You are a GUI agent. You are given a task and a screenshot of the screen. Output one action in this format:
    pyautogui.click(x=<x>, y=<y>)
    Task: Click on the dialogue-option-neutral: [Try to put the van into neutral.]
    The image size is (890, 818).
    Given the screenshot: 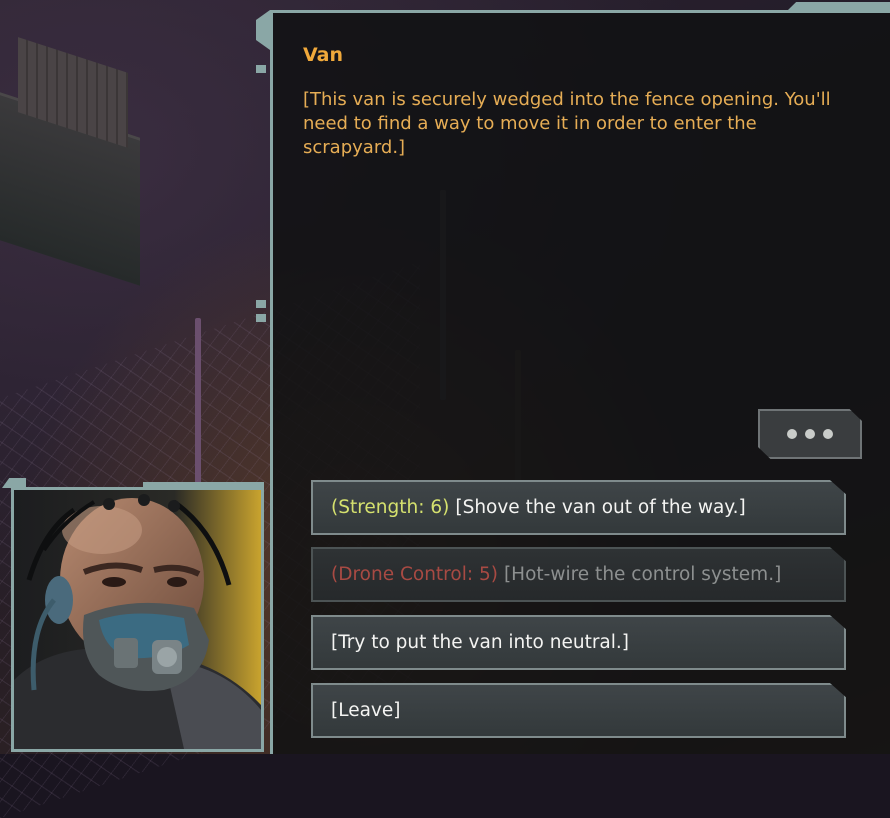 What is the action you would take?
    pyautogui.click(x=578, y=642)
    